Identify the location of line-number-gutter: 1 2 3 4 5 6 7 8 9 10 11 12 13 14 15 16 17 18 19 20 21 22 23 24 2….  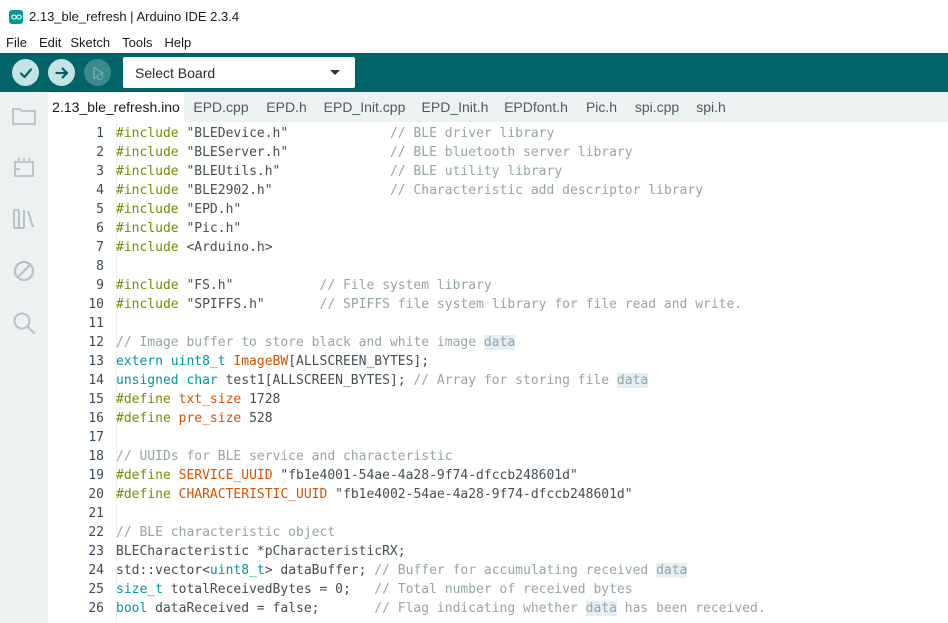
(76, 372).